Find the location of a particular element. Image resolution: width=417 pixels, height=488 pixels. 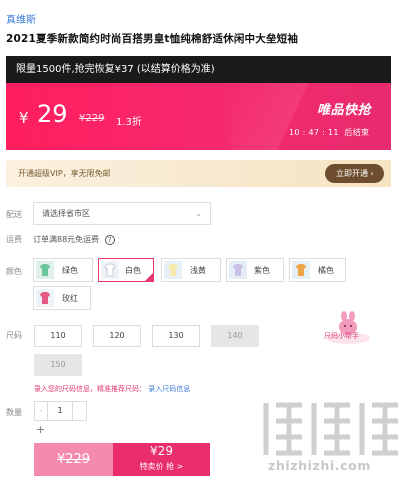

color-option-rose-red: 玫红 is located at coordinates (62, 298).